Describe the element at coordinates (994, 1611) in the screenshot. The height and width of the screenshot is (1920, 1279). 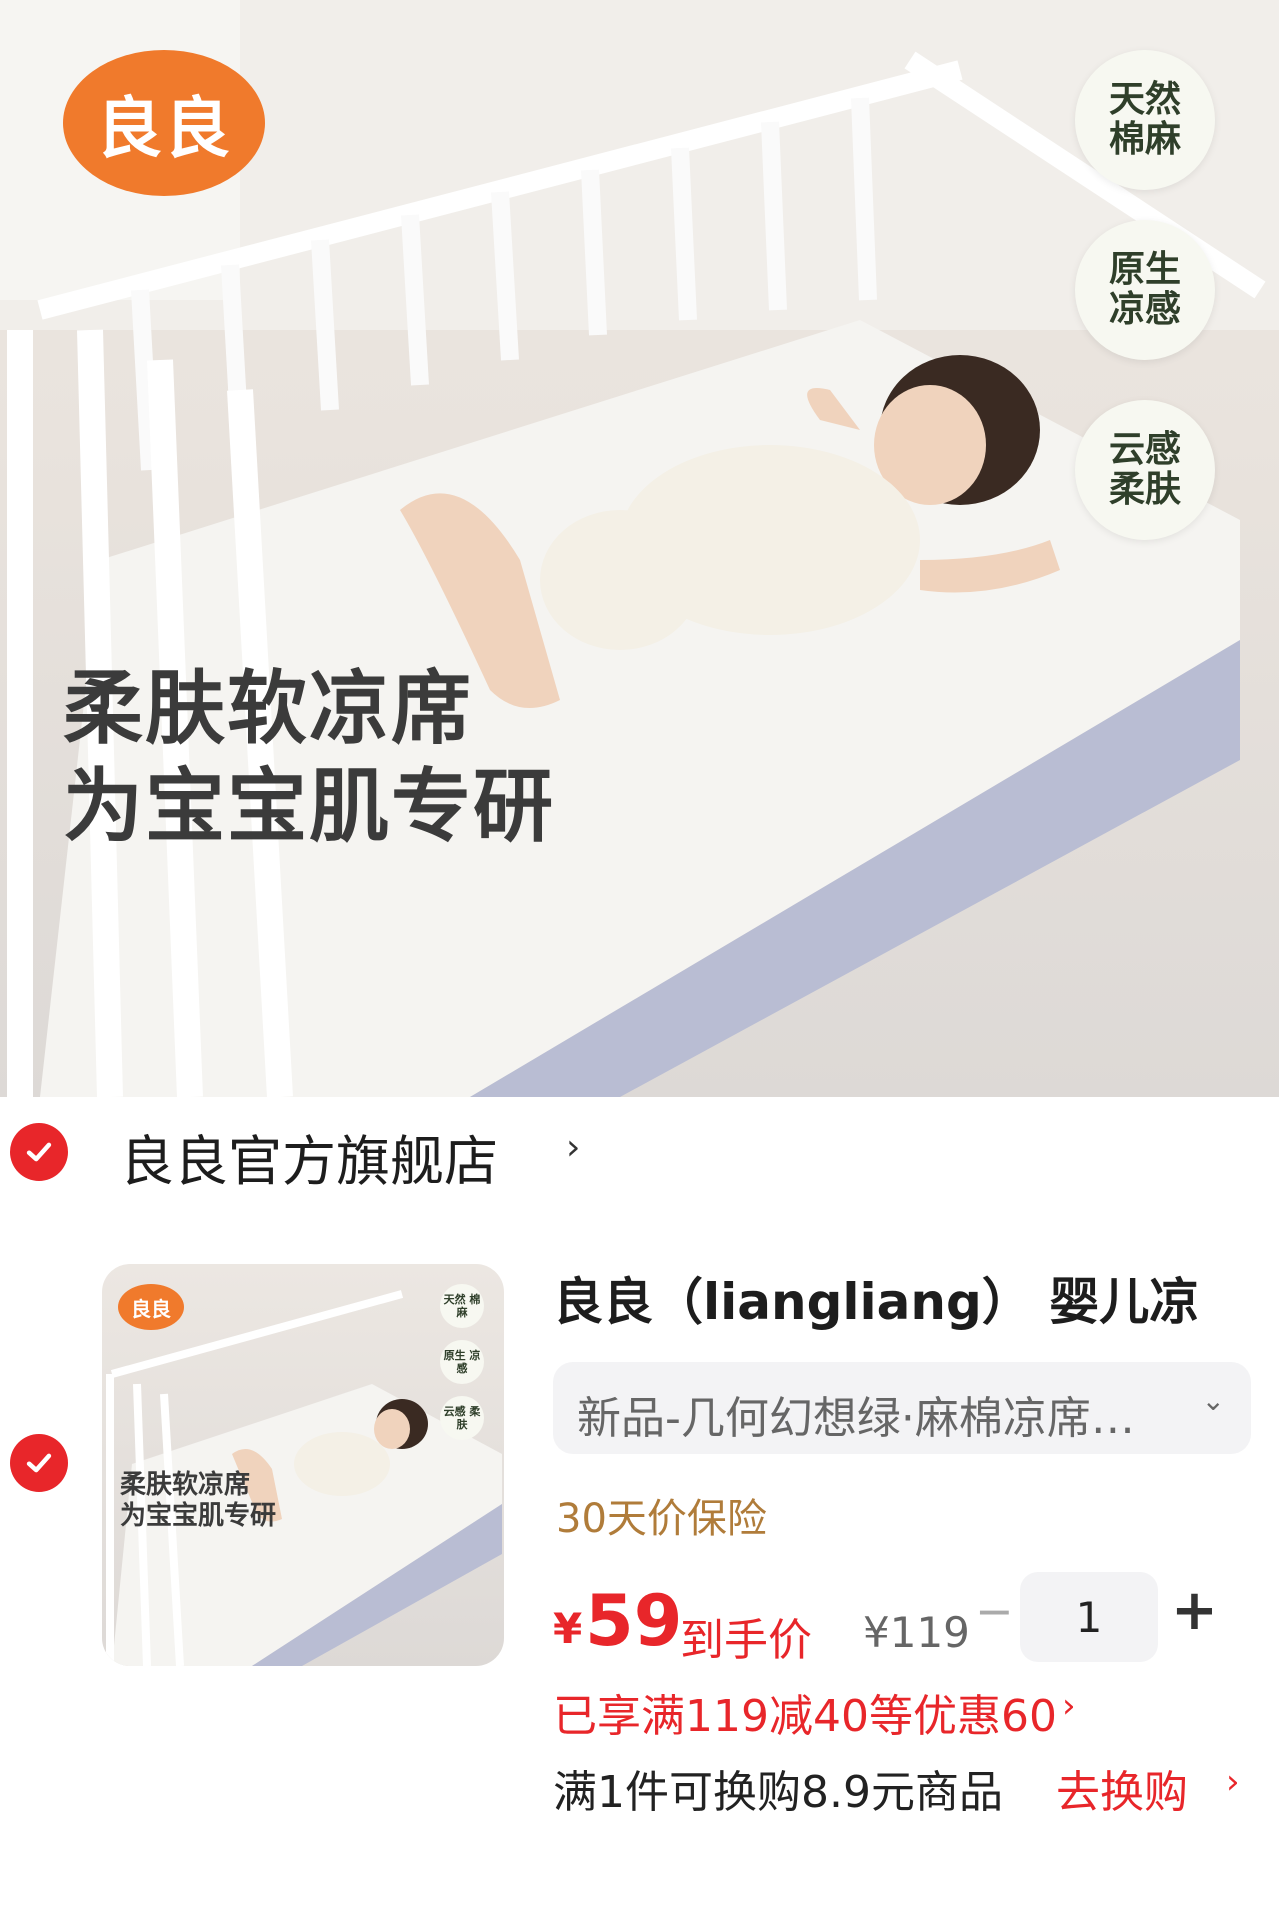
I see `quantity-minus-button: −` at that location.